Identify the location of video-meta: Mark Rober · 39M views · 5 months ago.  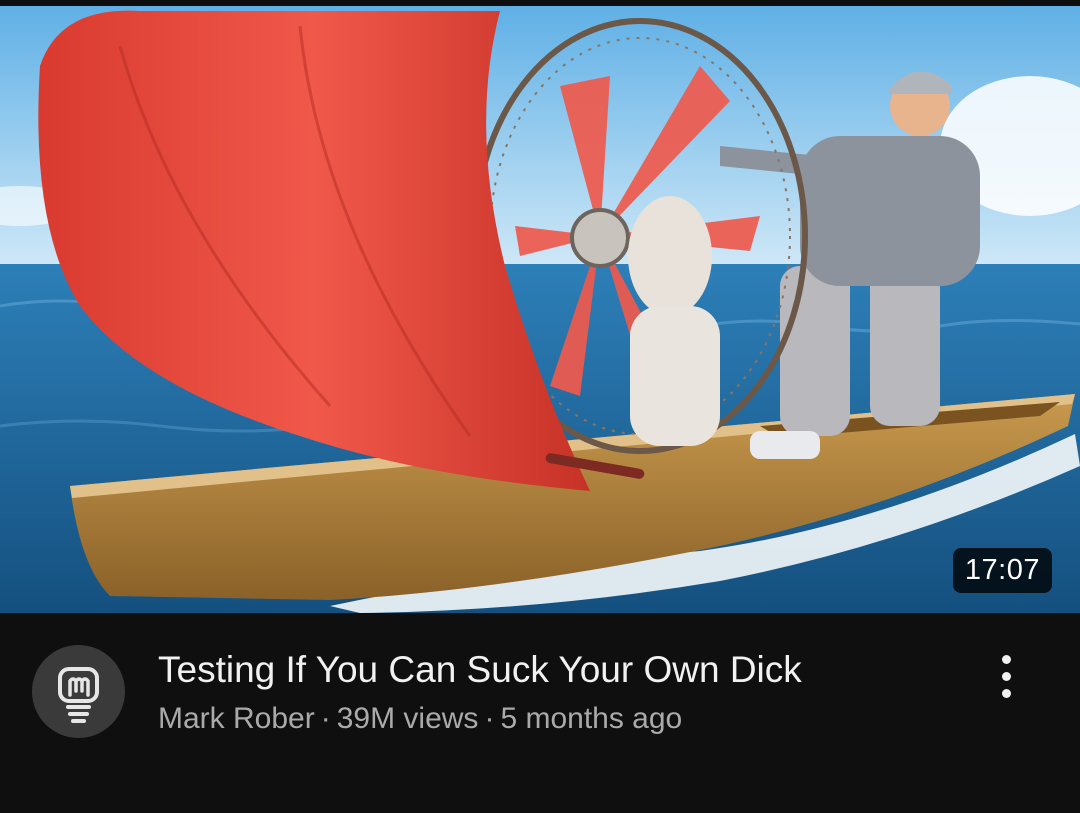
(420, 719).